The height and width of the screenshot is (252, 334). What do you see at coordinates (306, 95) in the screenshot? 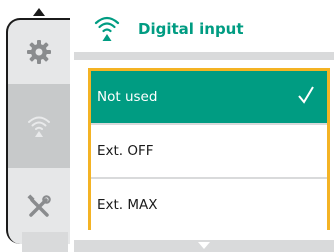
I see `checkmark-icon` at bounding box center [306, 95].